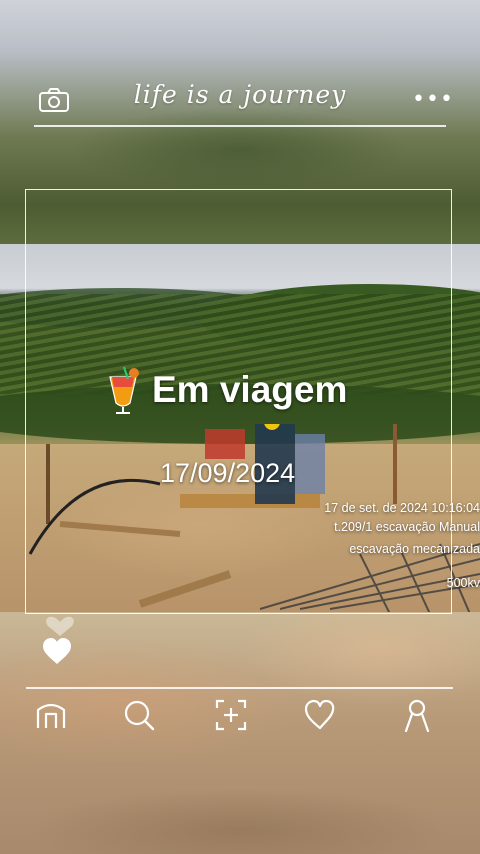  What do you see at coordinates (54, 100) in the screenshot?
I see `camera-icon` at bounding box center [54, 100].